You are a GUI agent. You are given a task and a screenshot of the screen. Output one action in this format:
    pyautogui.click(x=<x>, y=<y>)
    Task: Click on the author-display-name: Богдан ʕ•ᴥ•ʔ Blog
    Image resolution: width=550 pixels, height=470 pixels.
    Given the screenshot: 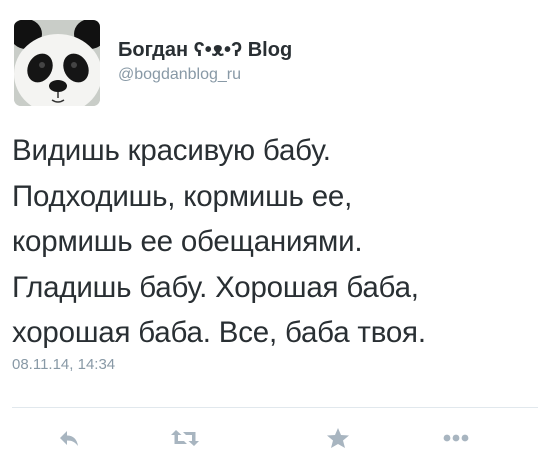 What is the action you would take?
    pyautogui.click(x=205, y=50)
    